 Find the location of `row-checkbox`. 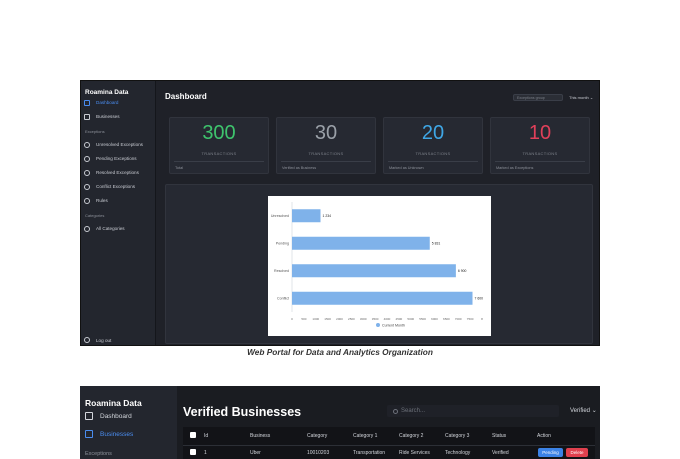

row-checkbox is located at coordinates (193, 452).